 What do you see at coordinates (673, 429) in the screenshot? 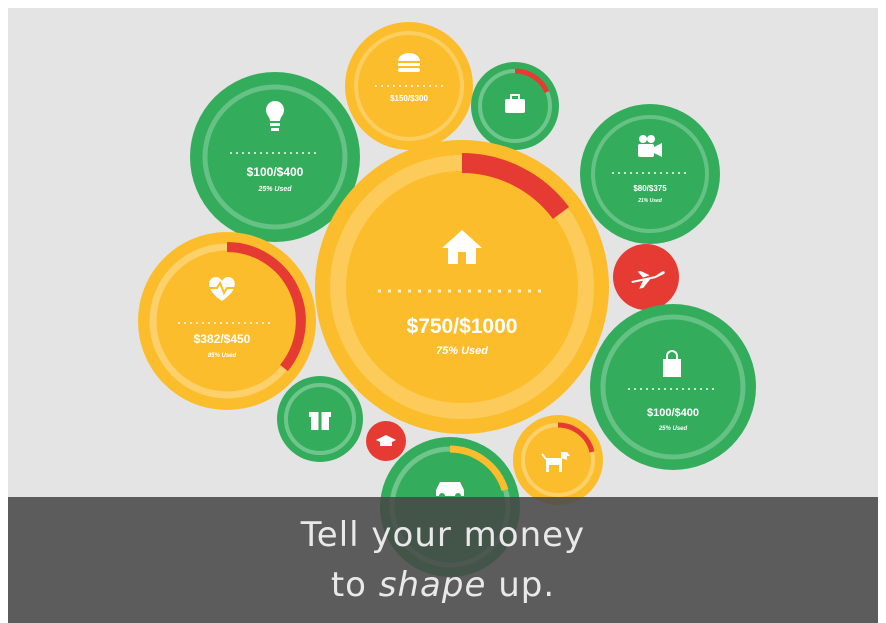
I see `shopping-used: 25% Used` at bounding box center [673, 429].